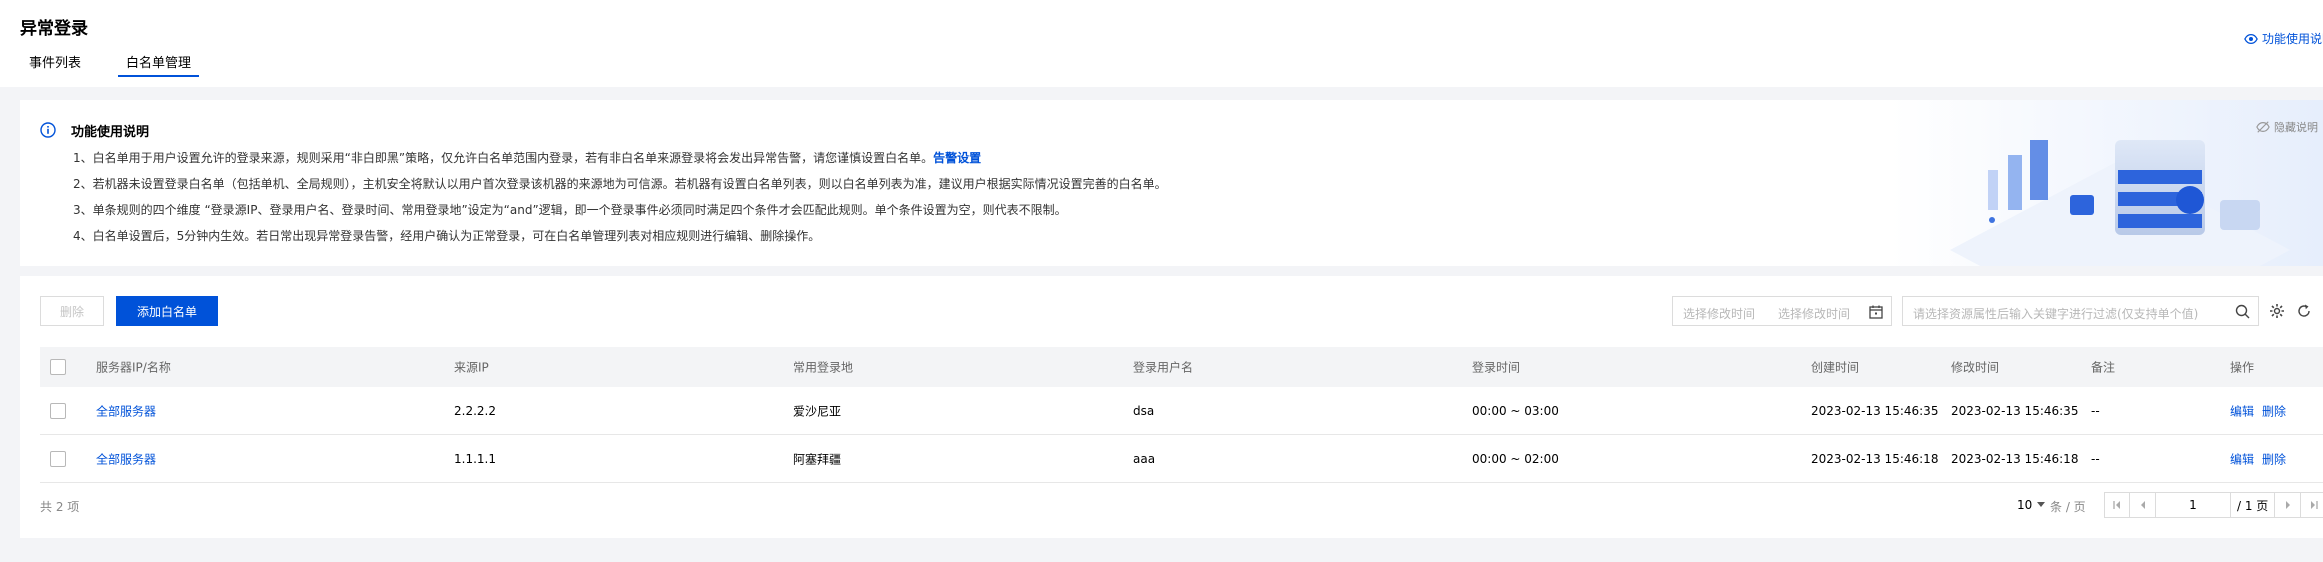 The width and height of the screenshot is (2323, 562). What do you see at coordinates (2193, 505) in the screenshot?
I see `page-number-input: 1` at bounding box center [2193, 505].